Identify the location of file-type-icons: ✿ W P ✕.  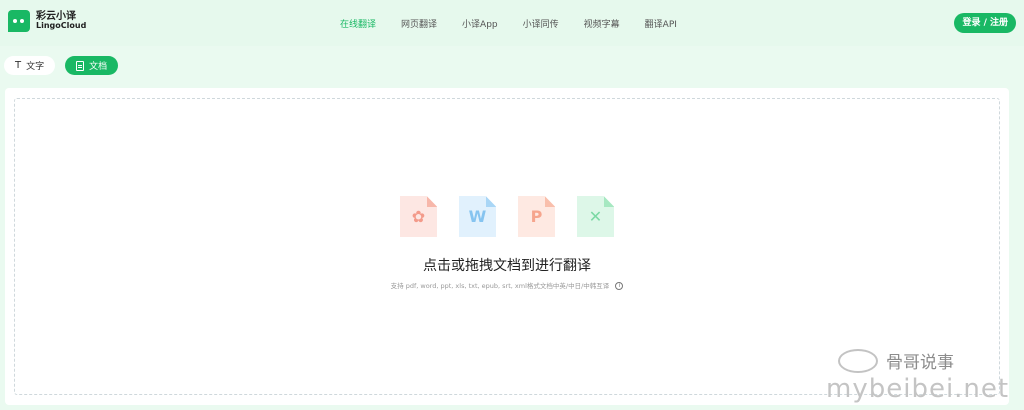
(518, 216).